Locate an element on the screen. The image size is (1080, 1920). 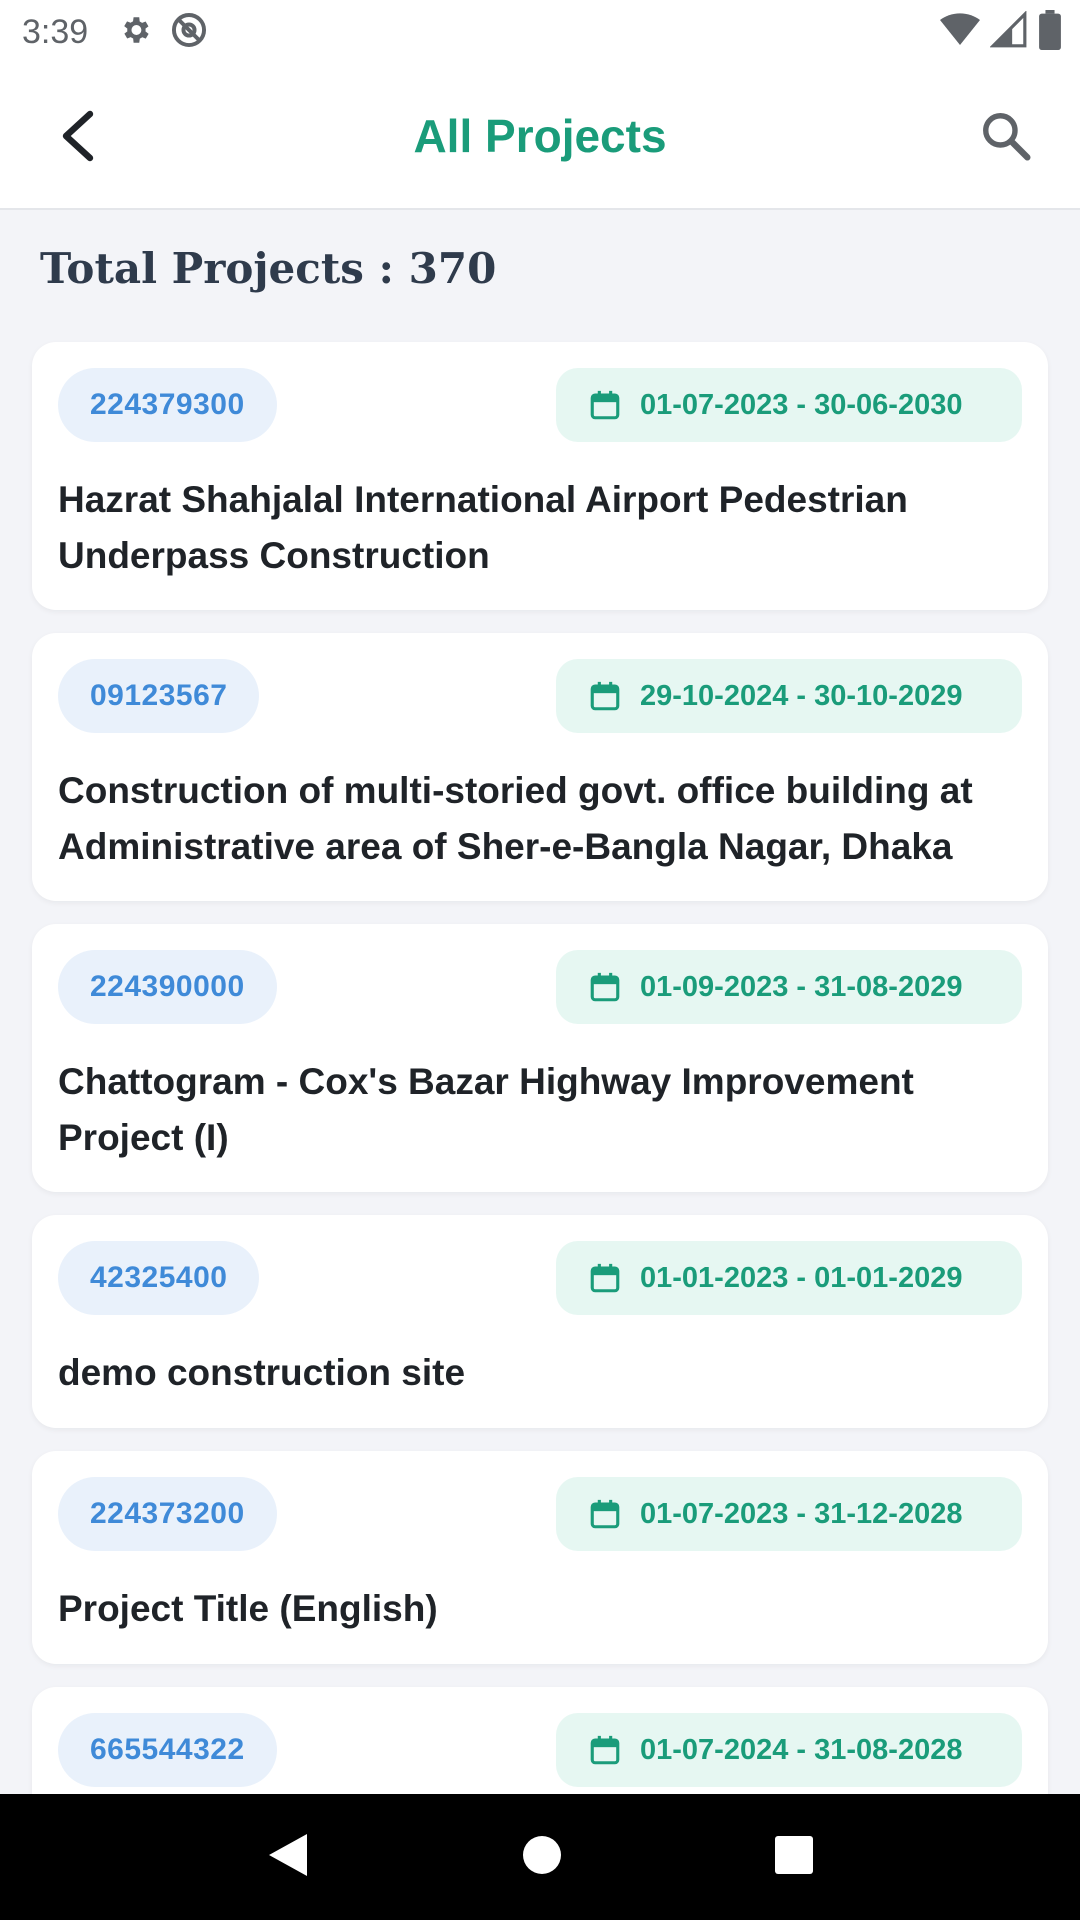
project-code-chip: 42325400 is located at coordinates (159, 1278).